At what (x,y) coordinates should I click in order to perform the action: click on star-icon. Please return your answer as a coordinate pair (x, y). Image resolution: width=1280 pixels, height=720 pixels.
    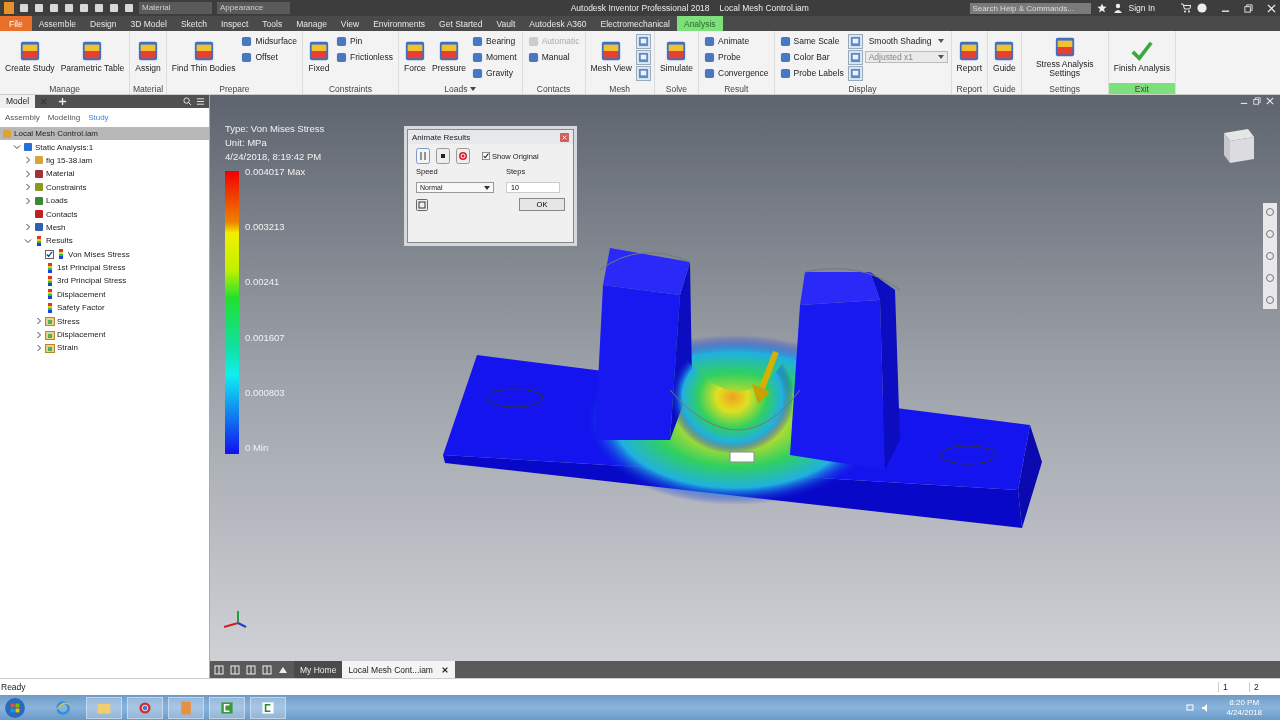
    Looking at the image, I should click on (1101, 8).